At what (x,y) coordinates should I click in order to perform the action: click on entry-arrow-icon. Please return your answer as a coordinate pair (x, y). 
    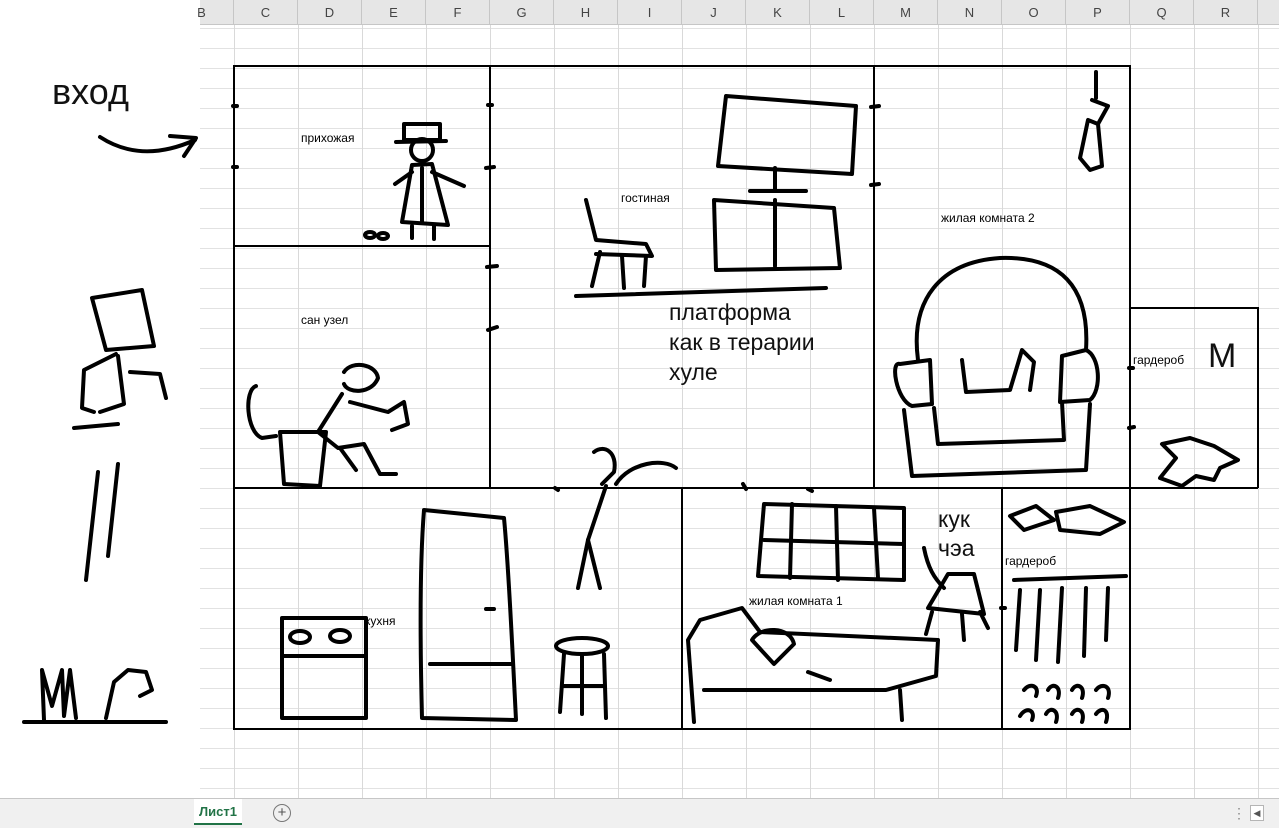
    Looking at the image, I should click on (148, 146).